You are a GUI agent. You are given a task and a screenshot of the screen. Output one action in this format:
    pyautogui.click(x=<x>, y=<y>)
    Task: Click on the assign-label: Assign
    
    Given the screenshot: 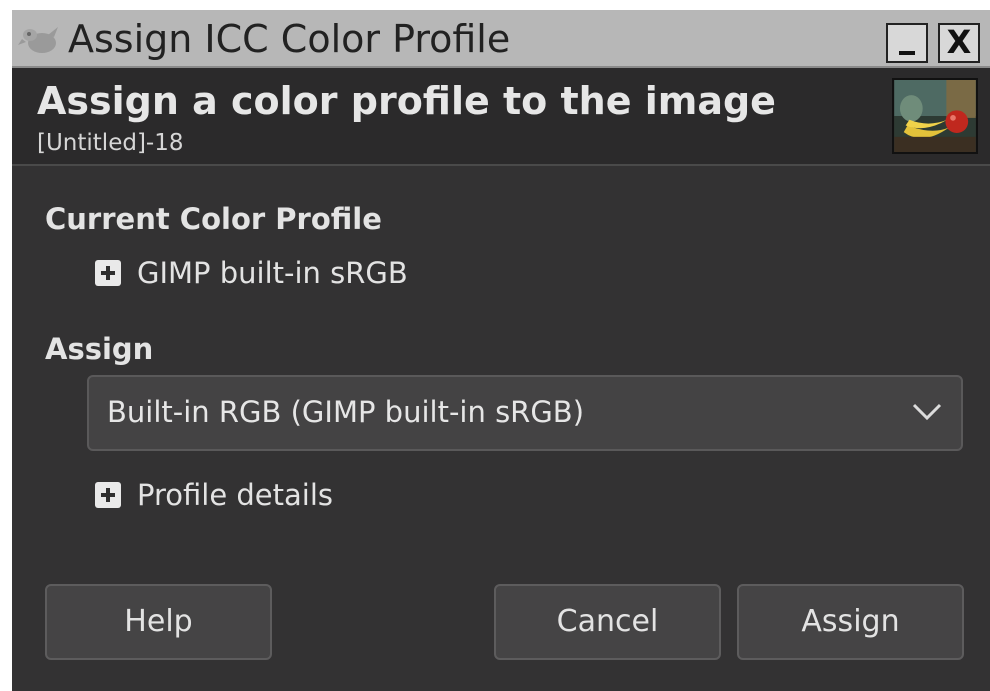 What is the action you would take?
    pyautogui.click(x=99, y=349)
    